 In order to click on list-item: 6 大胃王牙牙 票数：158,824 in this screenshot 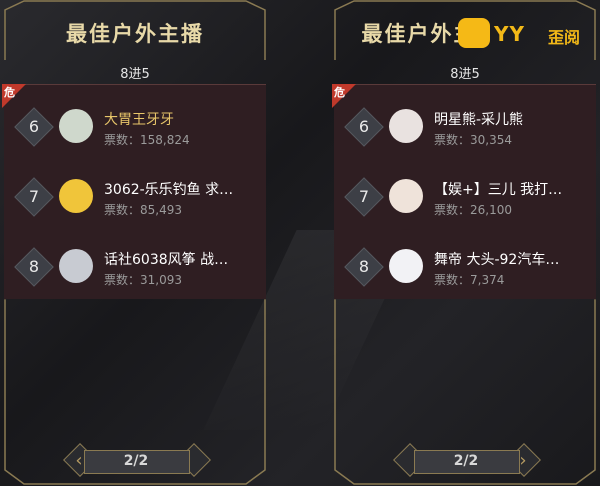, I will do `click(135, 131)`.